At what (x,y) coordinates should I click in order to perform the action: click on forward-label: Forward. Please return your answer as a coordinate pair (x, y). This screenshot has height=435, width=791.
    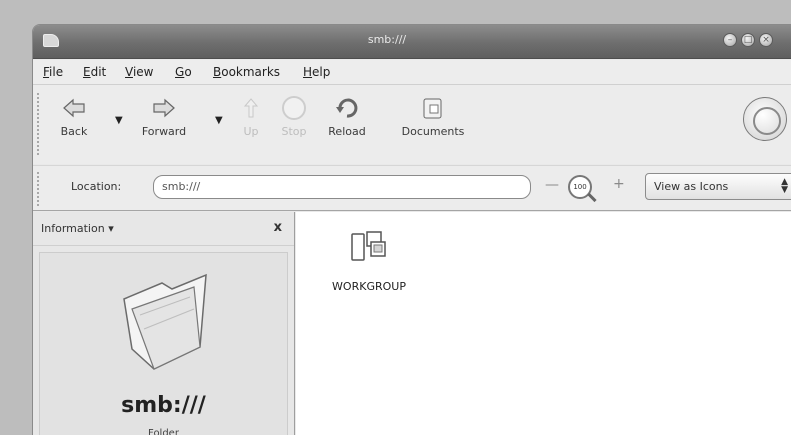
    Looking at the image, I should click on (164, 131).